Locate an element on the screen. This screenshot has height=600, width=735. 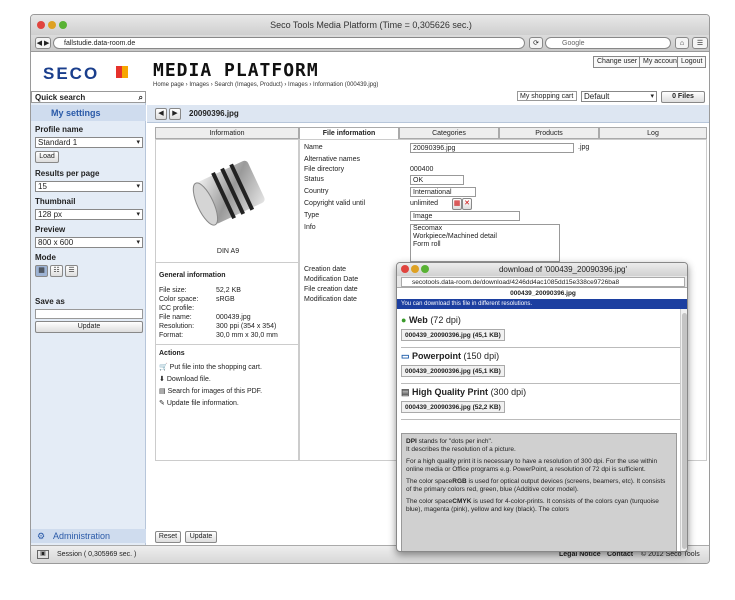
download-print-button: 000439_20090396.jpg (52,2 KB) is located at coordinates (453, 407).